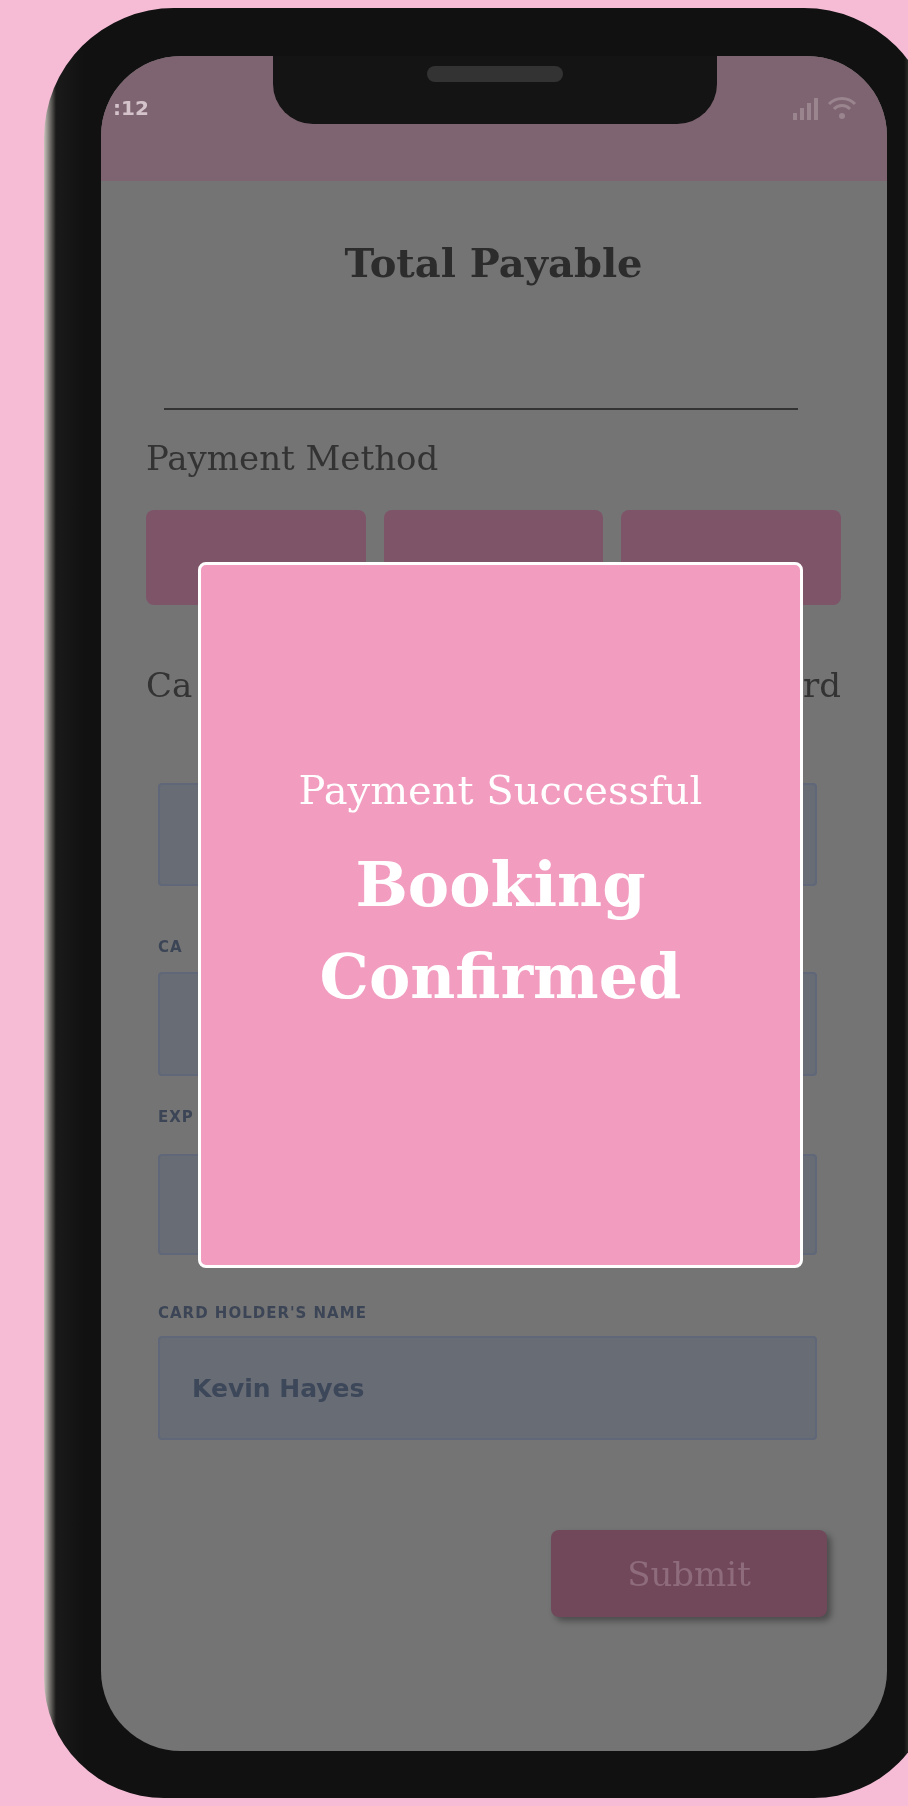 This screenshot has height=1806, width=908. Describe the element at coordinates (131, 108) in the screenshot. I see `status-time: :12` at that location.